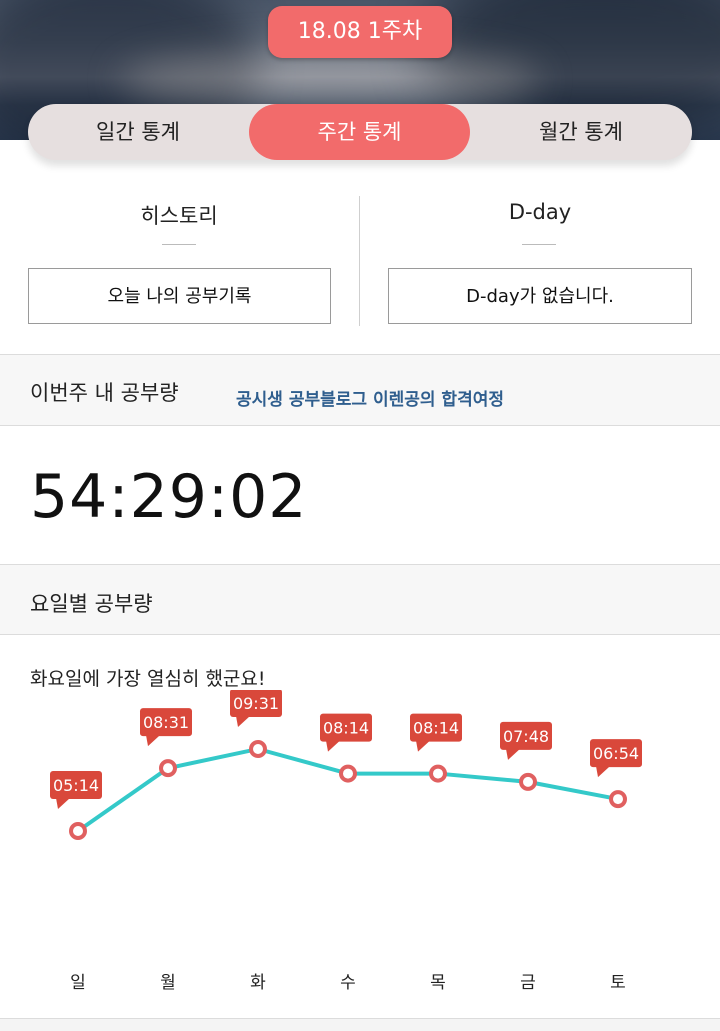 This screenshot has width=720, height=1031. What do you see at coordinates (179, 244) in the screenshot?
I see `history-divider` at bounding box center [179, 244].